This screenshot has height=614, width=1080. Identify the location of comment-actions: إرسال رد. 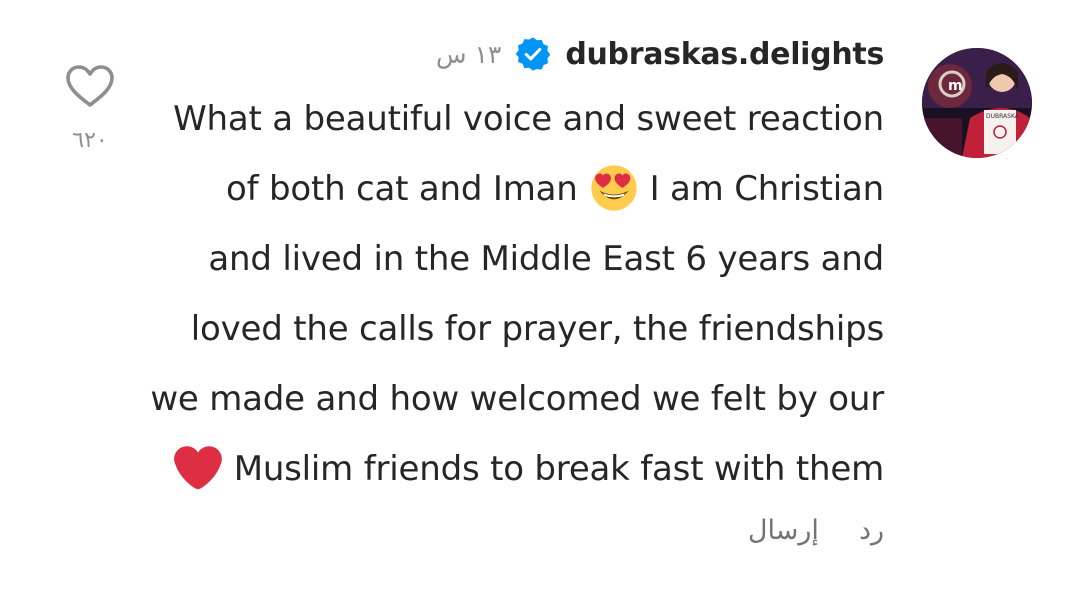
(816, 530).